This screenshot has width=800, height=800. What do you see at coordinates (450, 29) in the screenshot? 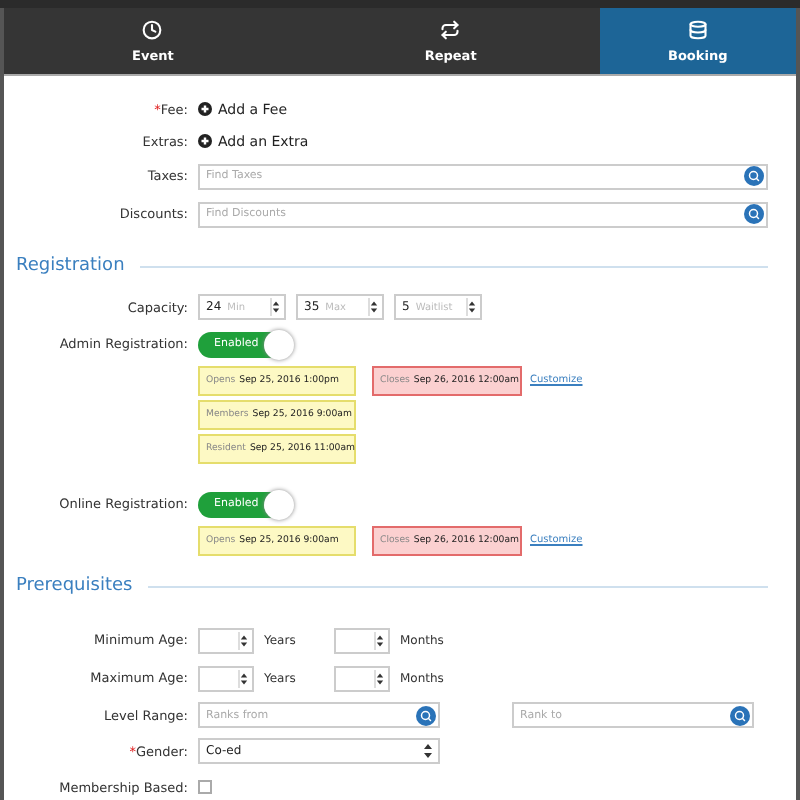
I see `repeat-icon` at bounding box center [450, 29].